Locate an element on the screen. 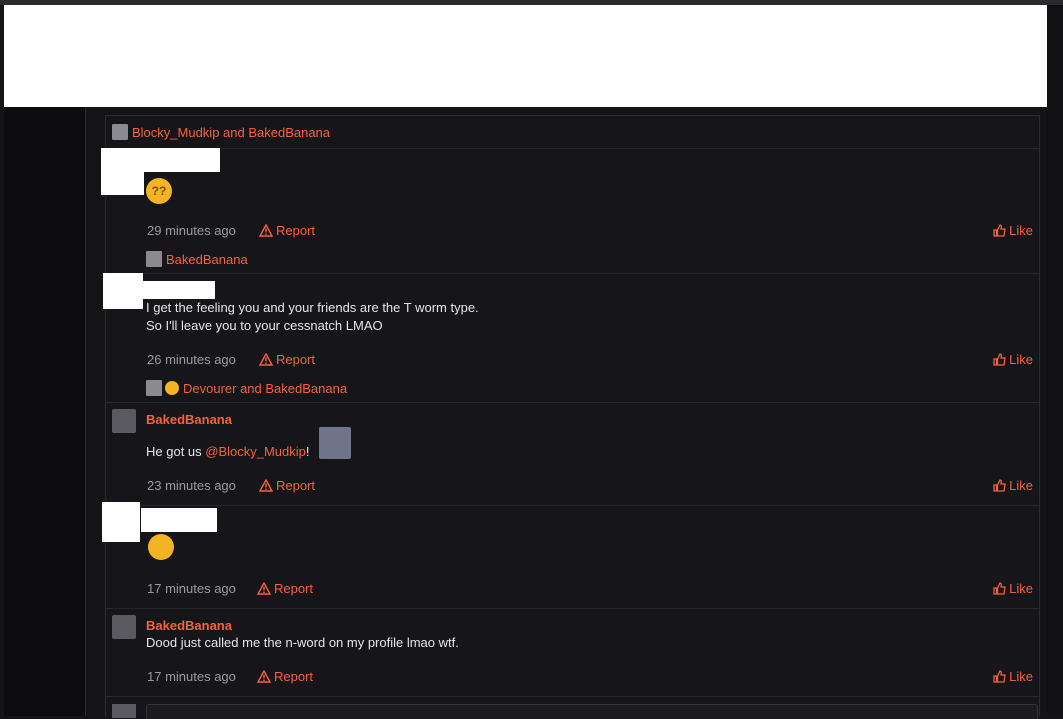 The height and width of the screenshot is (719, 1063). comment-body: He got us @Blocky_Mudkip! is located at coordinates (228, 451).